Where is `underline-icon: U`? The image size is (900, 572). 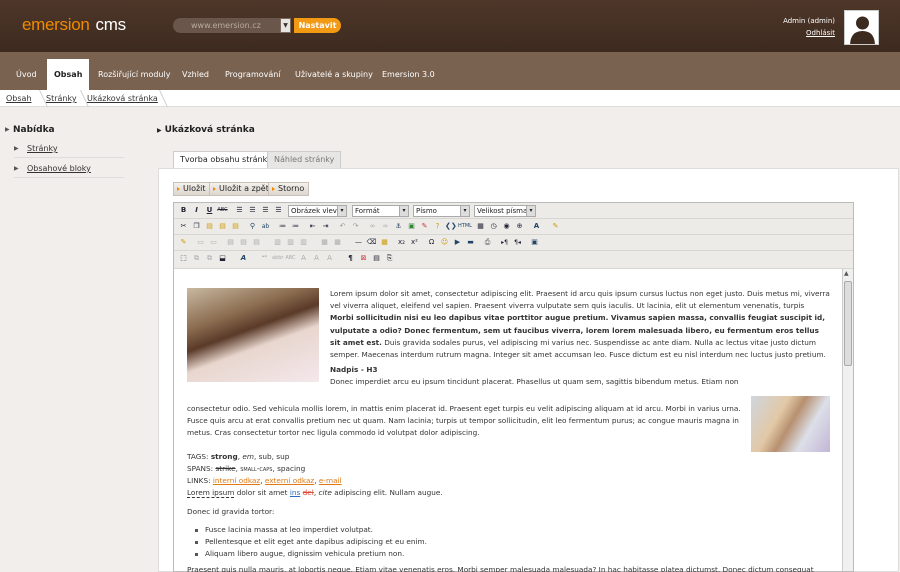 underline-icon: U is located at coordinates (209, 210).